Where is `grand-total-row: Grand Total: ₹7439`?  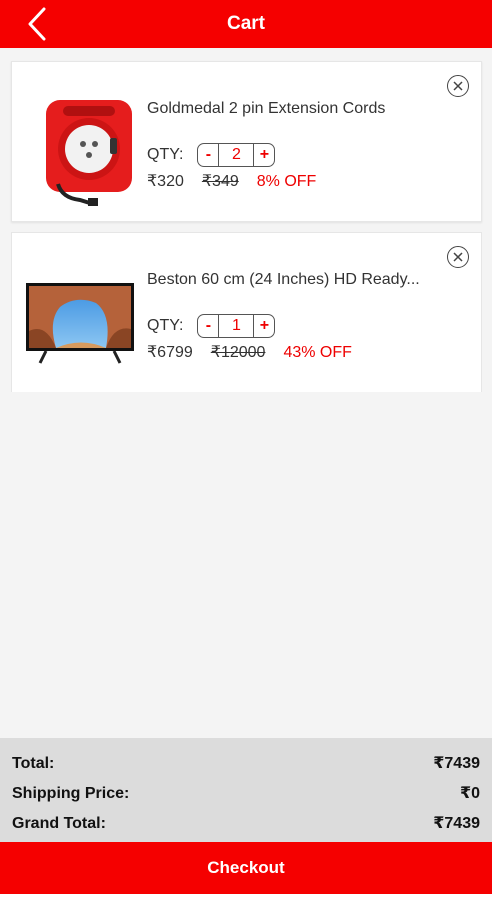
grand-total-row: Grand Total: ₹7439 is located at coordinates (246, 827).